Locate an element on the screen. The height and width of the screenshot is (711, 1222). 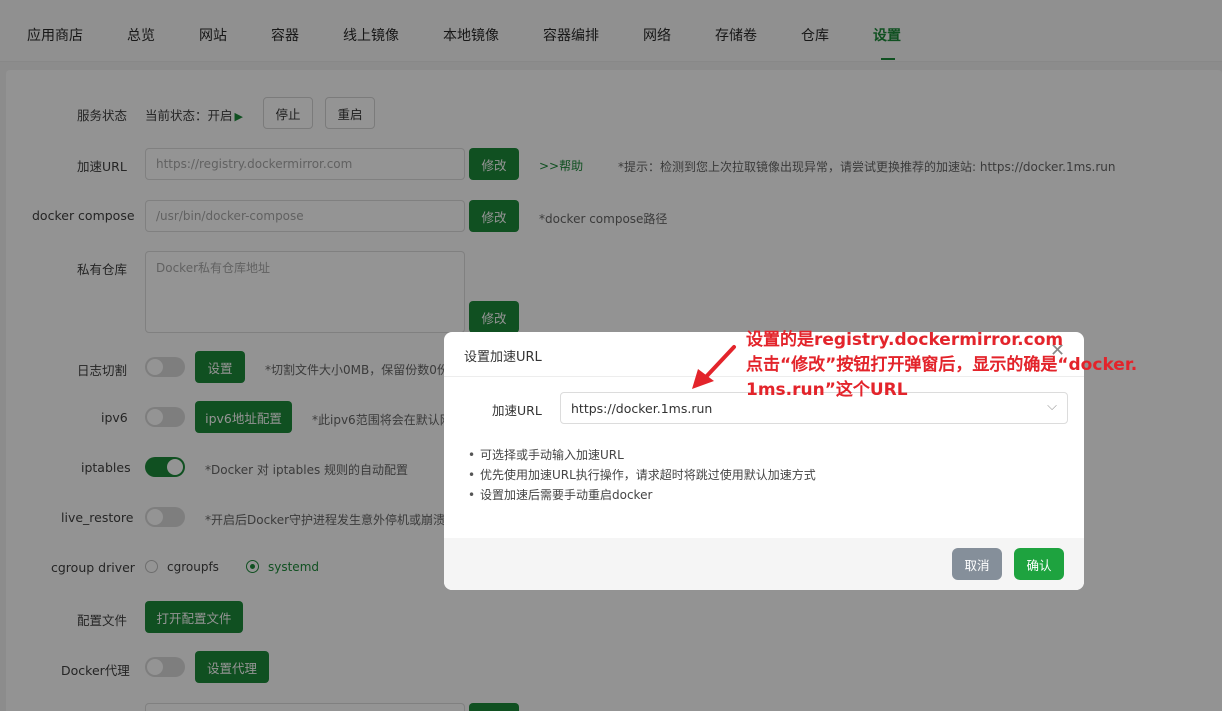
list-item: 设置加速后需要手动重启docker is located at coordinates (642, 495).